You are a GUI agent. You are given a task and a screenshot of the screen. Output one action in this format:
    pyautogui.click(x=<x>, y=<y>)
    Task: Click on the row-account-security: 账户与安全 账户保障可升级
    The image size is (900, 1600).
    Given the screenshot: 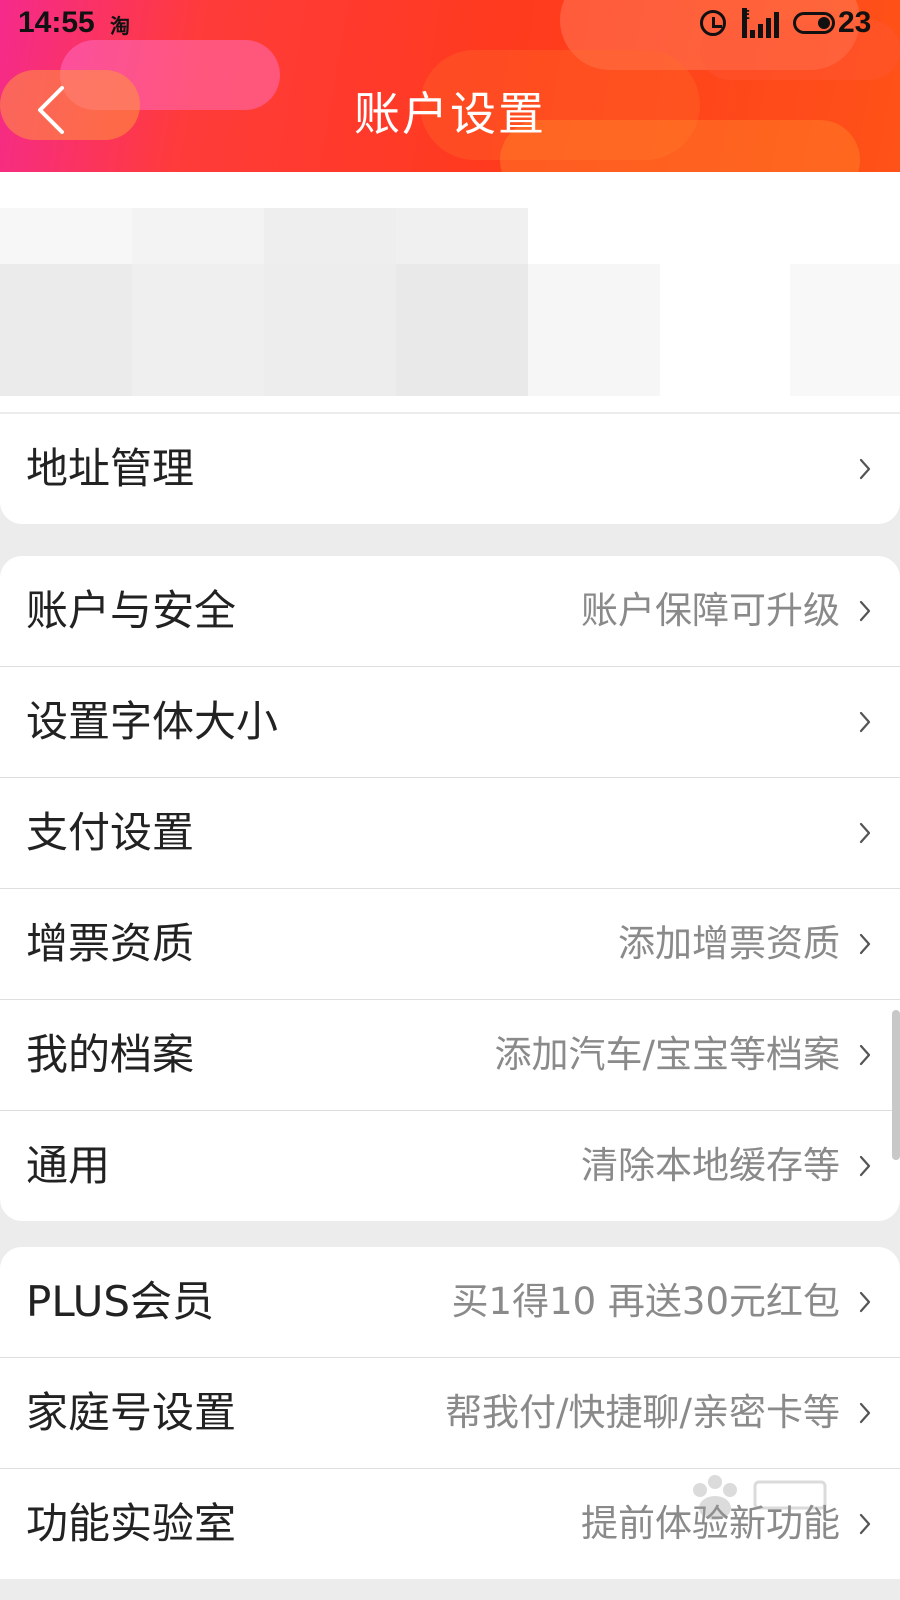 What is the action you would take?
    pyautogui.click(x=450, y=611)
    